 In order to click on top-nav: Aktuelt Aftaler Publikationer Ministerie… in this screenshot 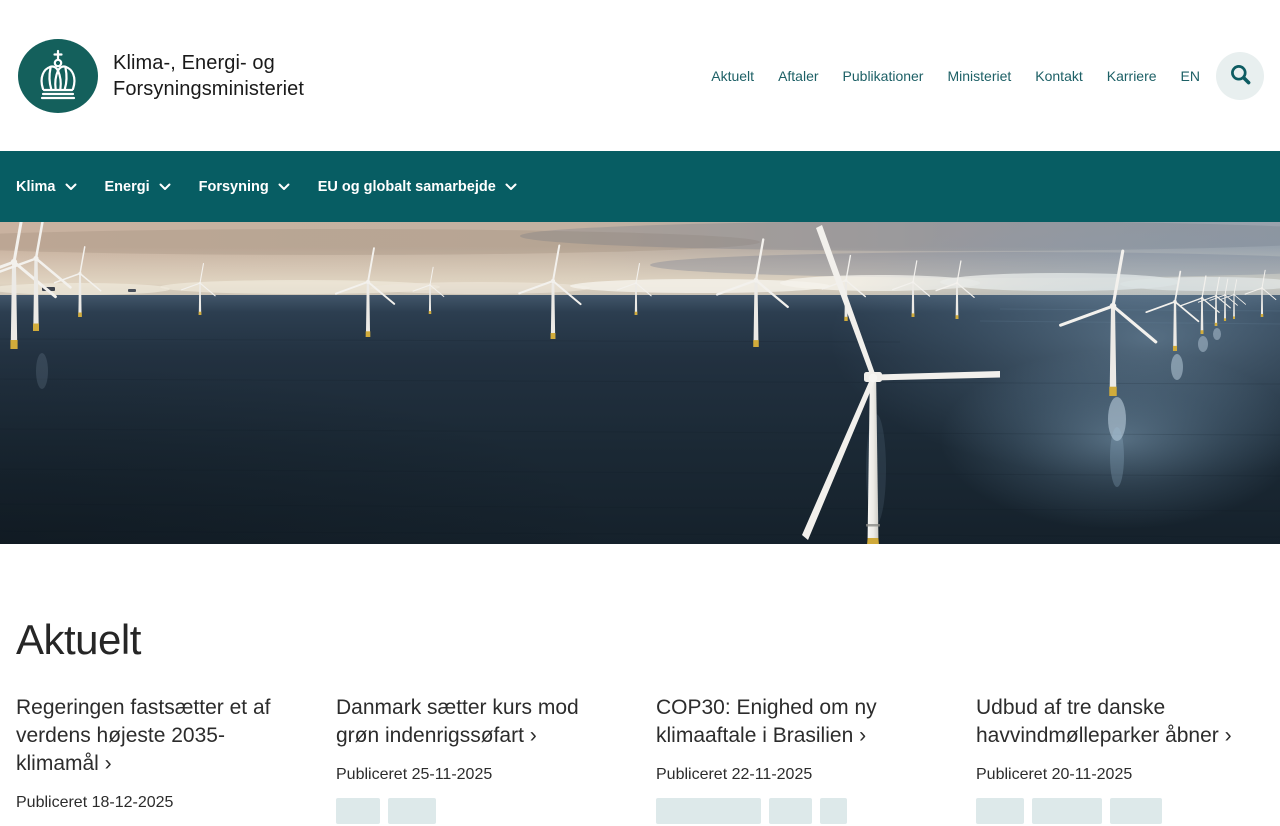, I will do `click(987, 75)`.